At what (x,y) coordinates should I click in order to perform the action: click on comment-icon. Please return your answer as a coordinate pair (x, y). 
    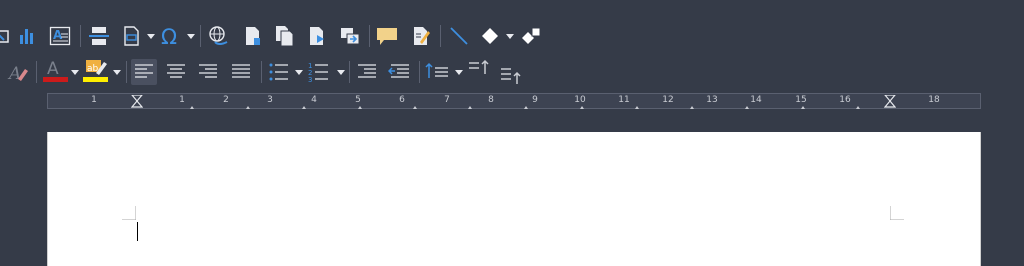
    Looking at the image, I should click on (387, 36).